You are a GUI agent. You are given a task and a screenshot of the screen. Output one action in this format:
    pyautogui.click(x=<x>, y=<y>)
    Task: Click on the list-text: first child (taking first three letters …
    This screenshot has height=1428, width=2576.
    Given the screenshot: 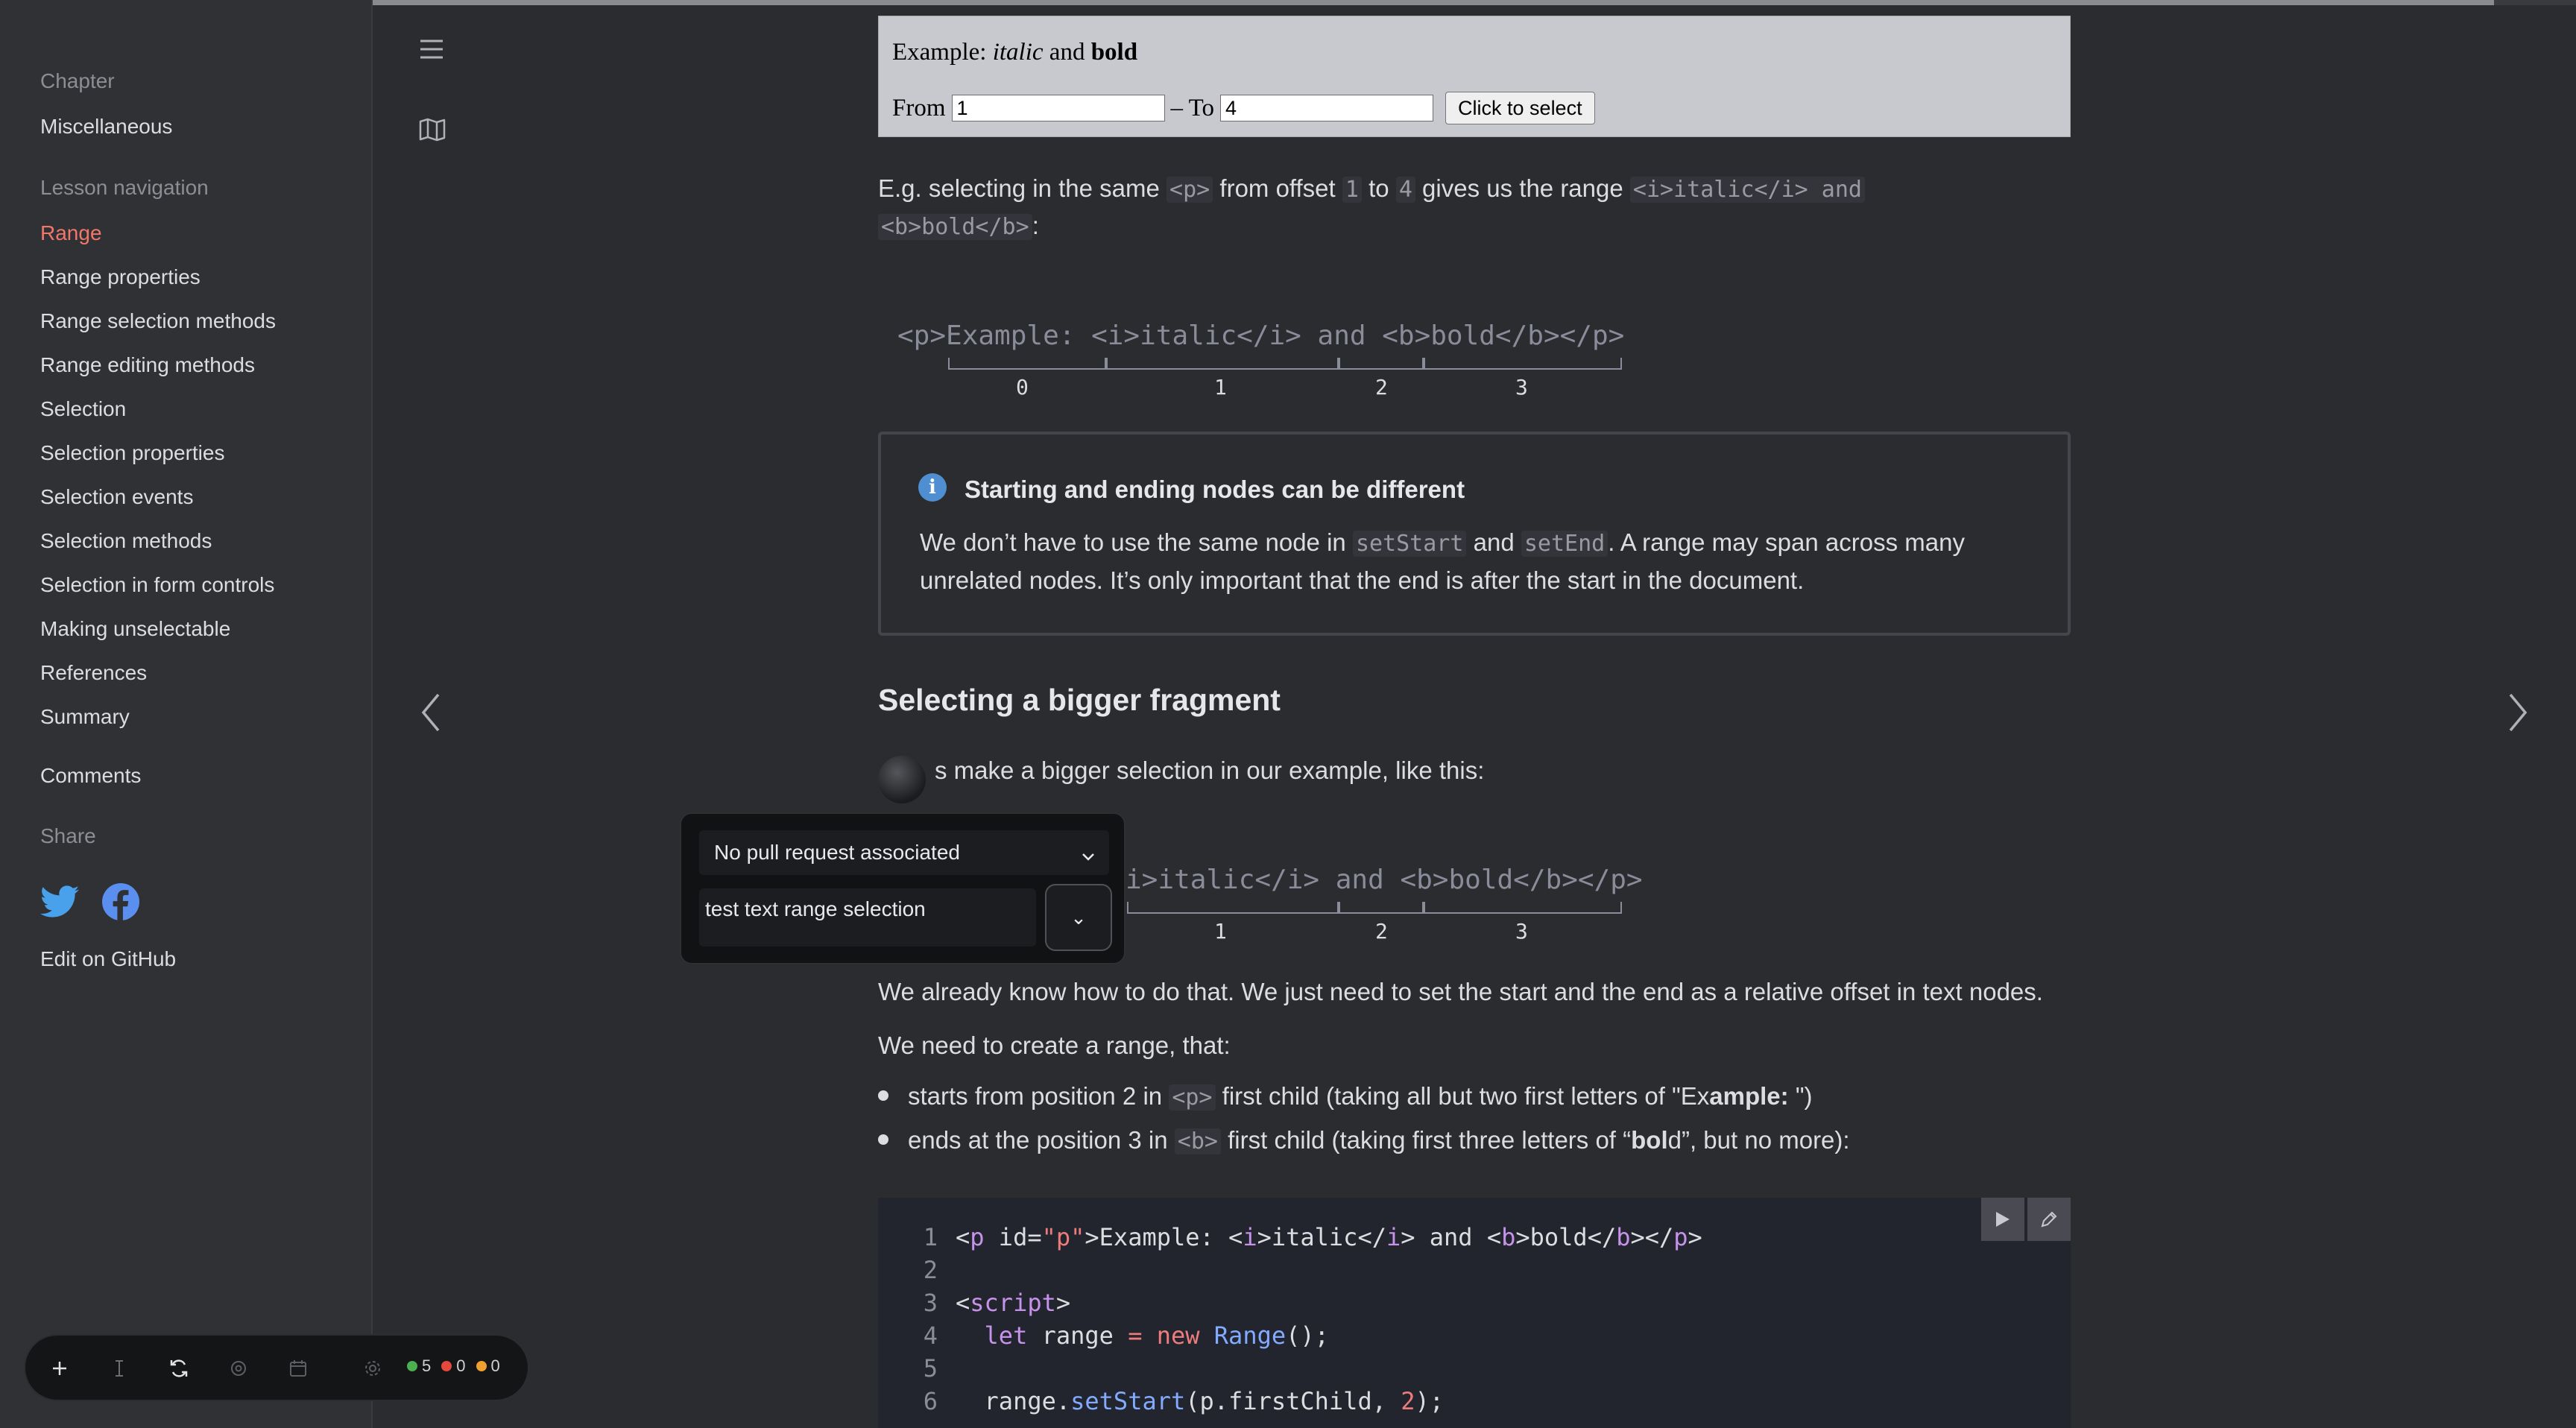 What is the action you would take?
    pyautogui.click(x=1430, y=1140)
    